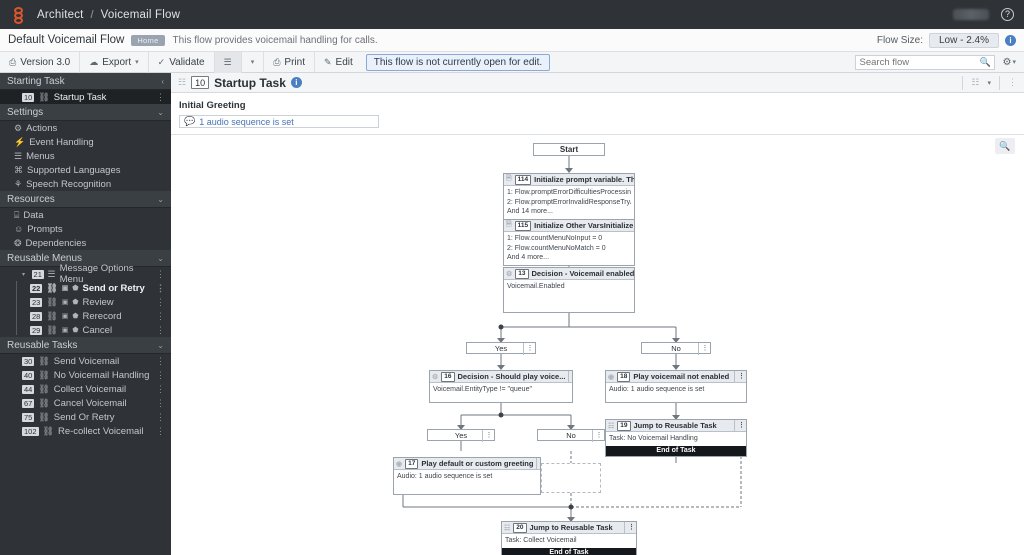  What do you see at coordinates (85, 156) in the screenshot?
I see `sidebar-item-menus: ☰ Menus` at bounding box center [85, 156].